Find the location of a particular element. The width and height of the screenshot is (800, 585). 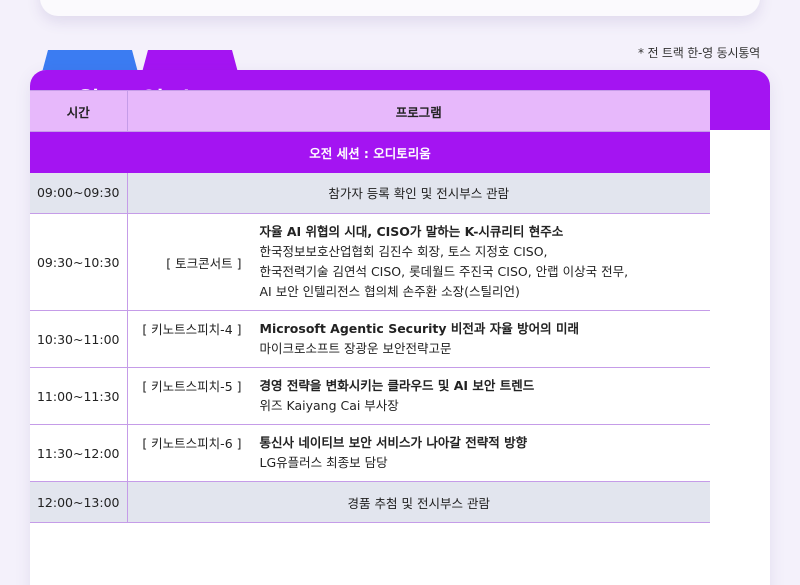

program-title: 자율 AI 위협의 시대, CISO가 말하는 K-시큐리티 현주소 is located at coordinates (411, 231).